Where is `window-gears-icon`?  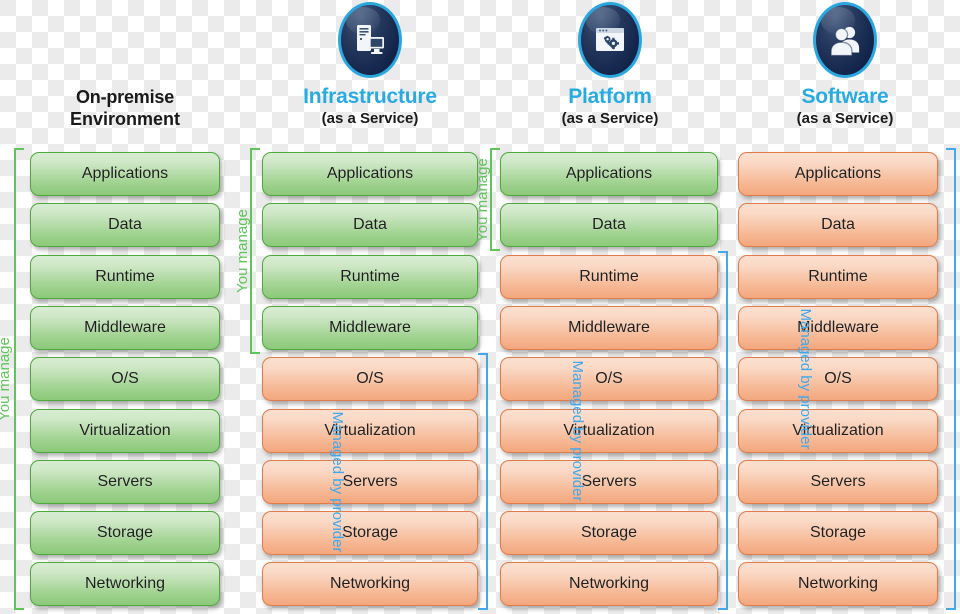 window-gears-icon is located at coordinates (610, 40).